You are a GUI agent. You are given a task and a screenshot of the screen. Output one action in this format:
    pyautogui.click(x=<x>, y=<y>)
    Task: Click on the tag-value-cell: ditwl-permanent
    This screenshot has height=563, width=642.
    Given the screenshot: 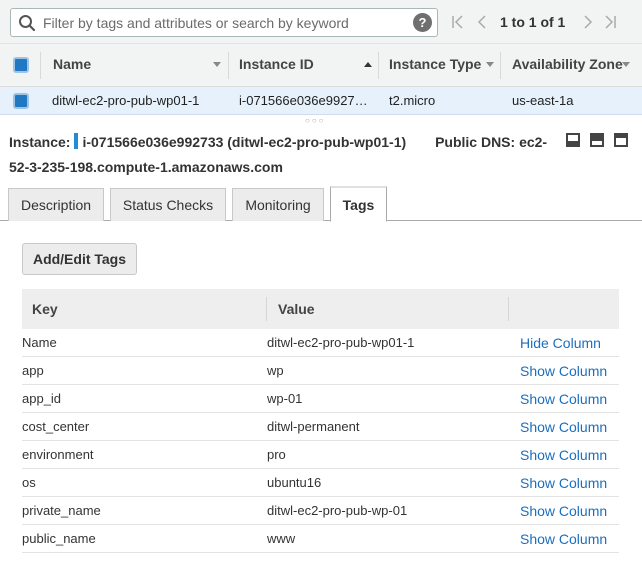 What is the action you would take?
    pyautogui.click(x=313, y=426)
    